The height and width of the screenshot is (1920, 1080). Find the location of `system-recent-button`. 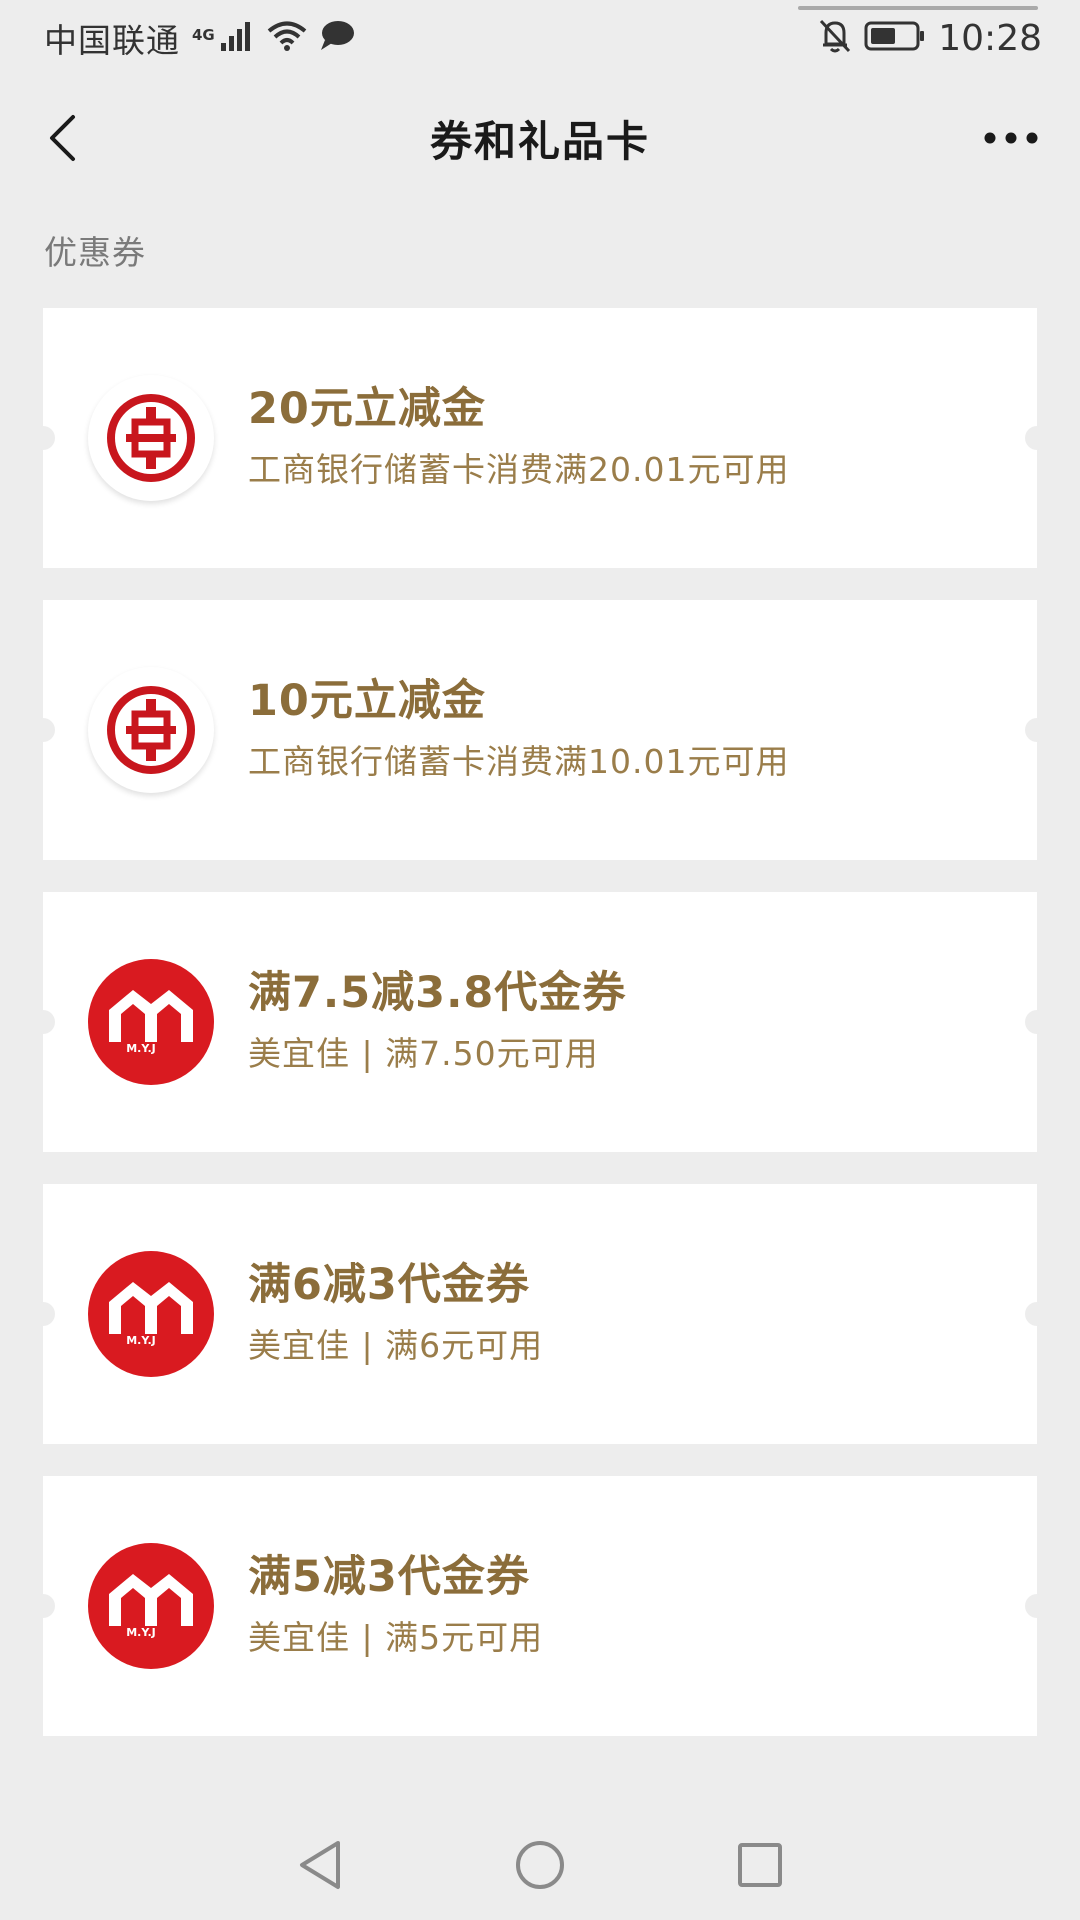

system-recent-button is located at coordinates (760, 1865).